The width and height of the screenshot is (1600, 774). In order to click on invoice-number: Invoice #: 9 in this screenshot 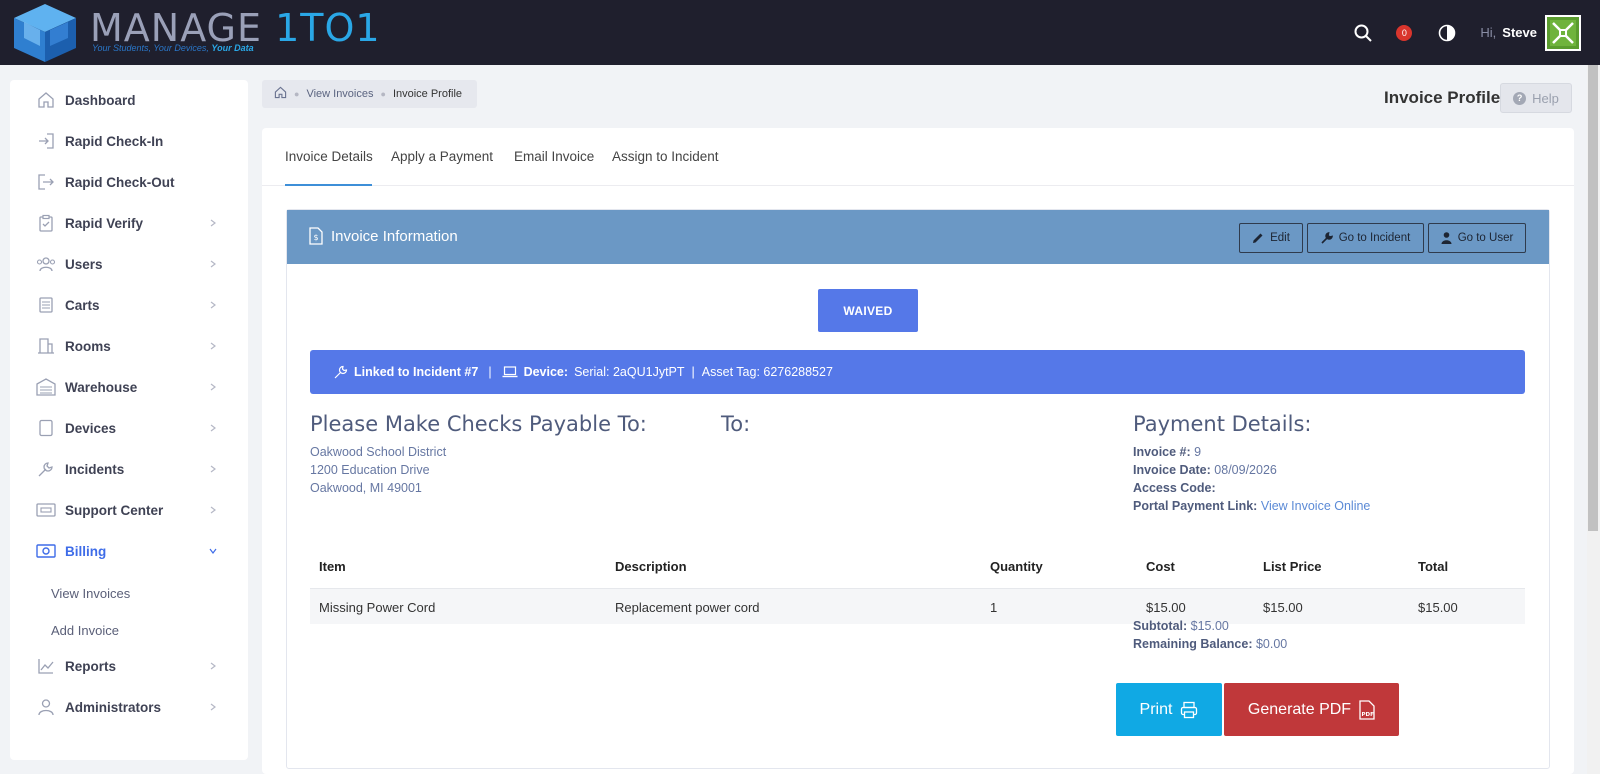, I will do `click(1167, 452)`.